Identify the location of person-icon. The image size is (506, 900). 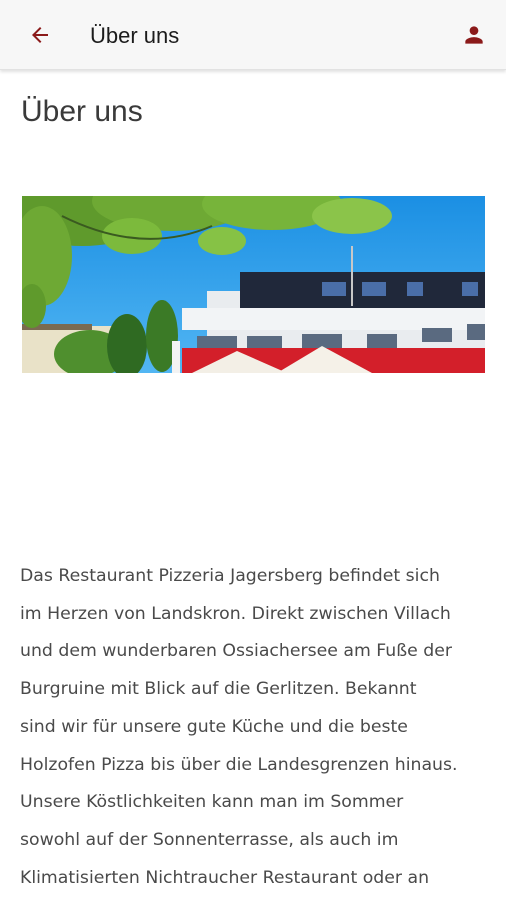
(474, 35).